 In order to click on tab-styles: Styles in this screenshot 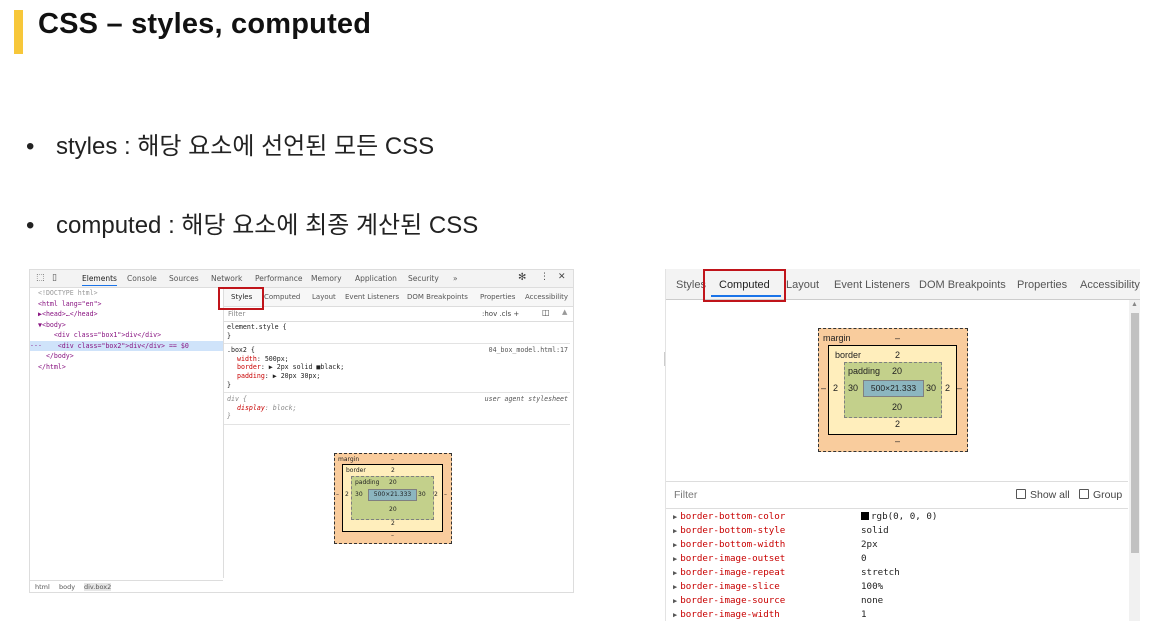, I will do `click(691, 285)`.